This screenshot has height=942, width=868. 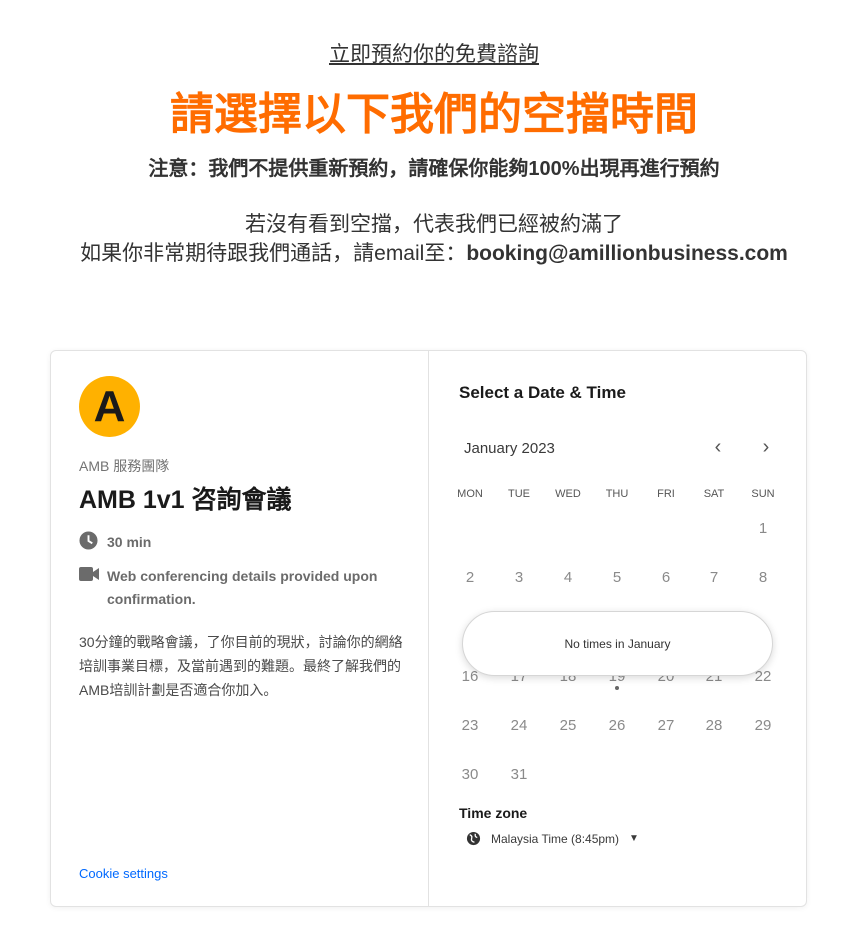 What do you see at coordinates (542, 392) in the screenshot?
I see `select-date-heading: Select a Date & Time` at bounding box center [542, 392].